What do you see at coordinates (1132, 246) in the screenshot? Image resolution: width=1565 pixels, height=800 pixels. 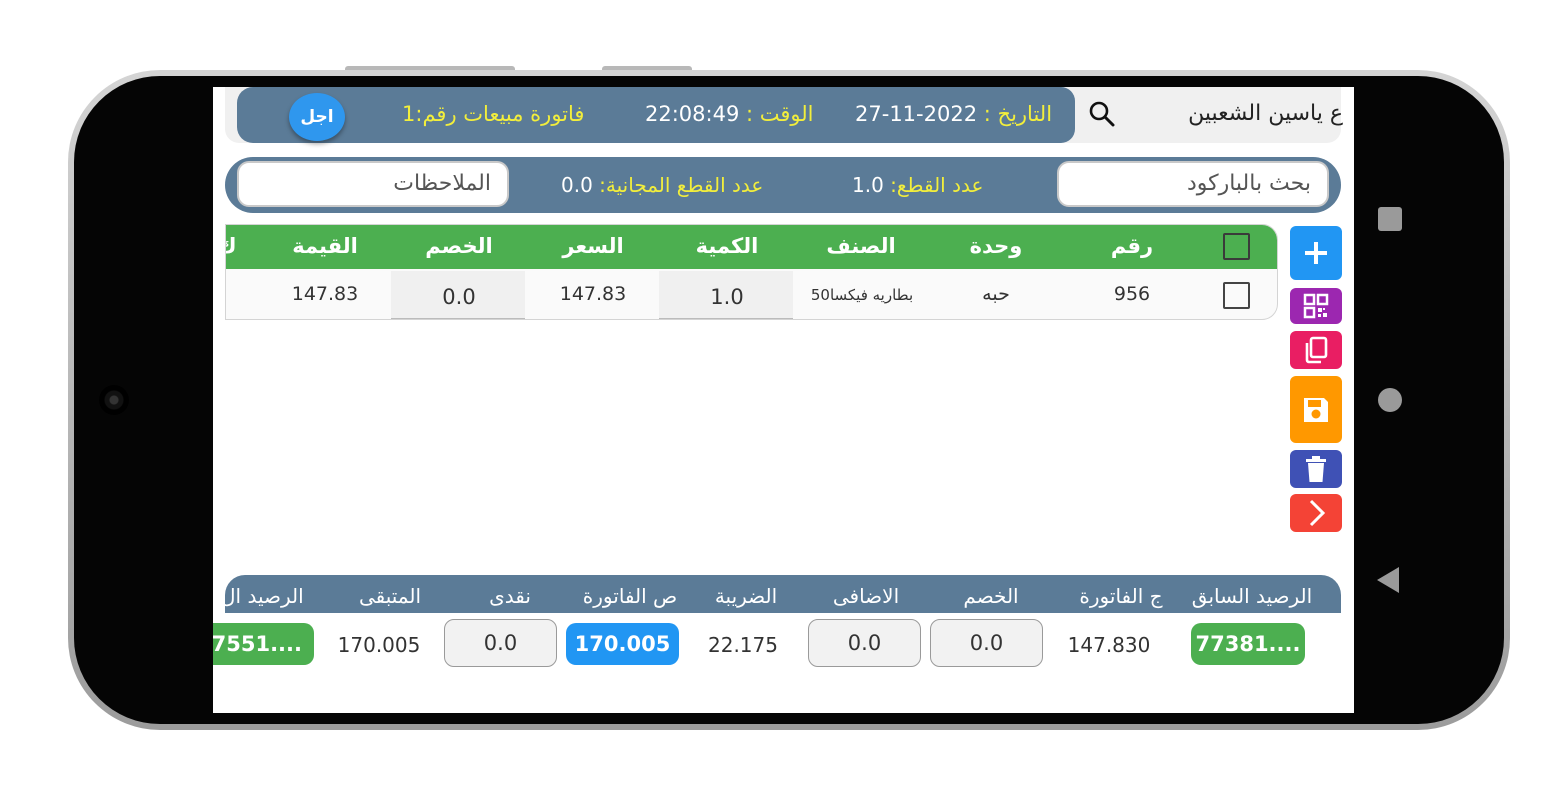 I see `column-header-number: رقم` at bounding box center [1132, 246].